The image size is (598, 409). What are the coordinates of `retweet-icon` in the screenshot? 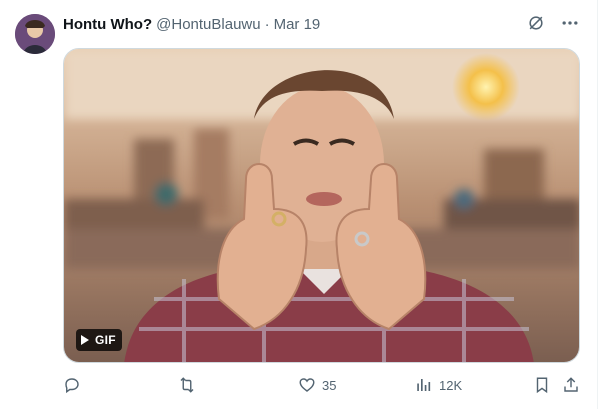 It's located at (187, 385).